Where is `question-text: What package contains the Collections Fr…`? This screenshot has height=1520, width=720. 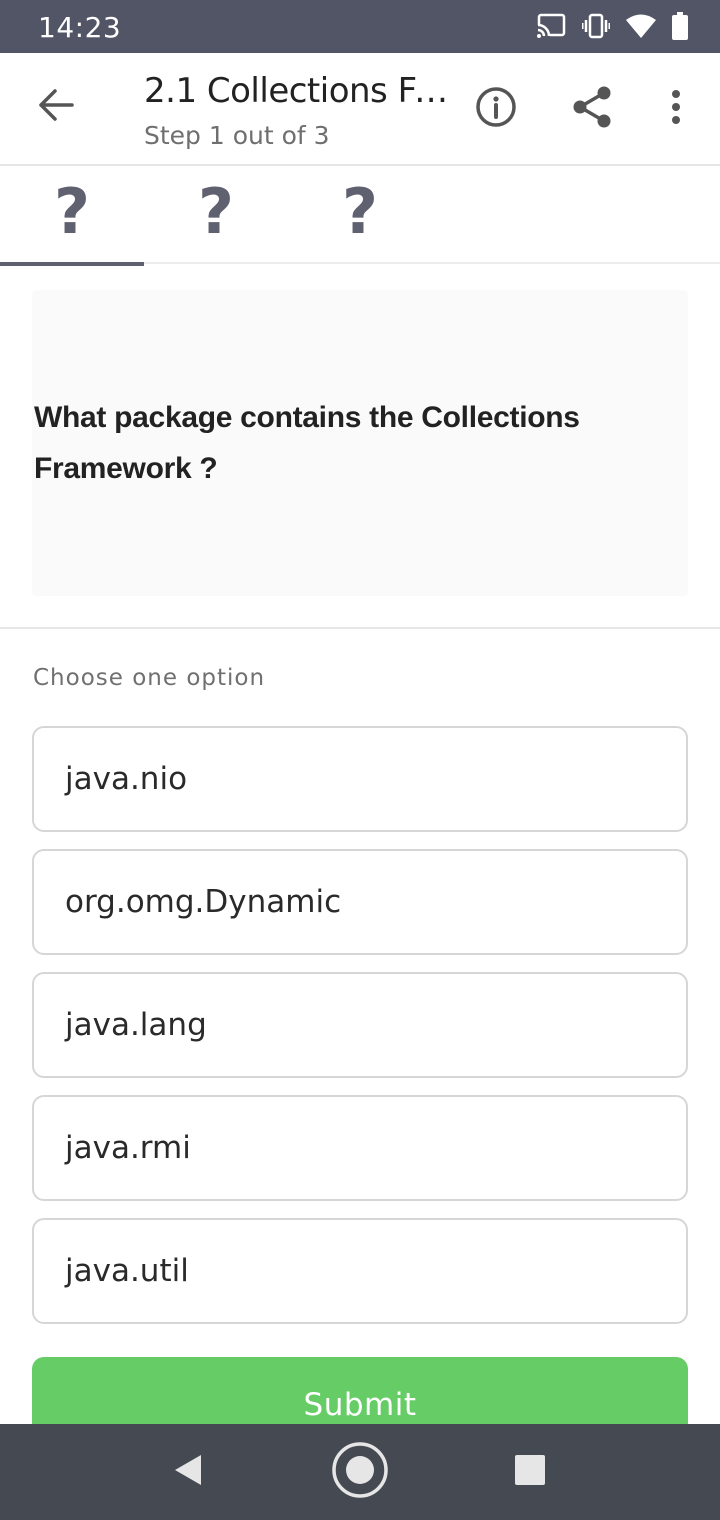 question-text: What package contains the Collections Fr… is located at coordinates (307, 443).